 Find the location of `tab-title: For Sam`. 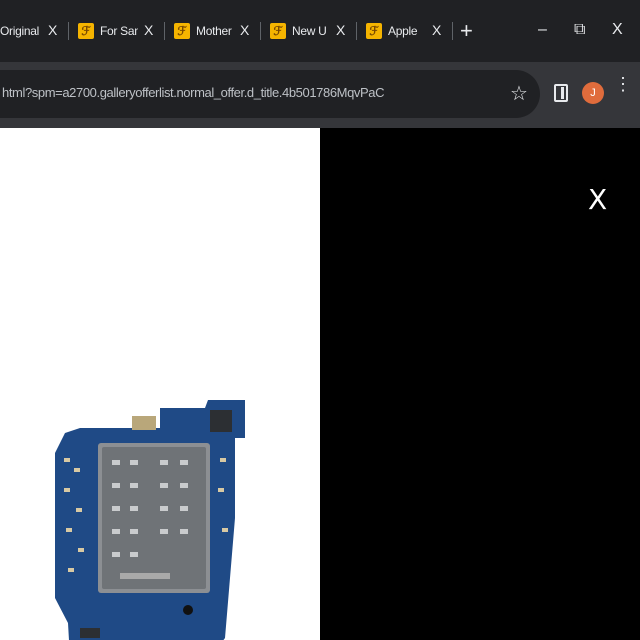

tab-title: For Sam is located at coordinates (119, 31).